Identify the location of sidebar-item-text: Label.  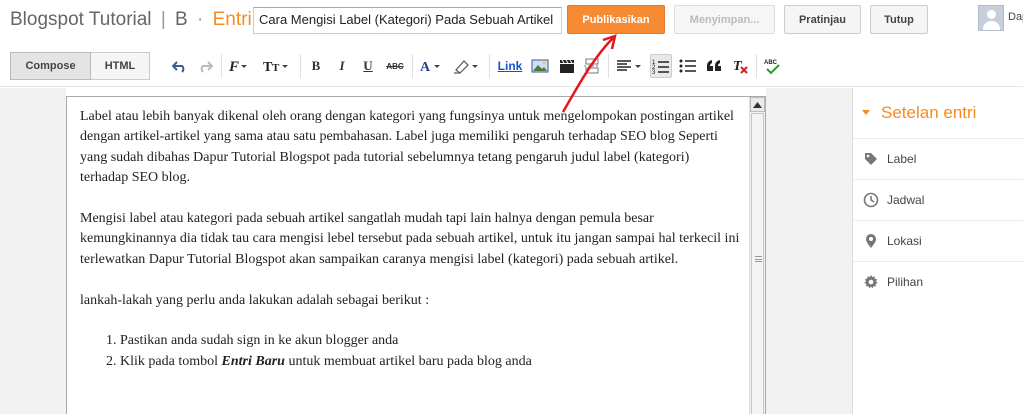
(902, 159).